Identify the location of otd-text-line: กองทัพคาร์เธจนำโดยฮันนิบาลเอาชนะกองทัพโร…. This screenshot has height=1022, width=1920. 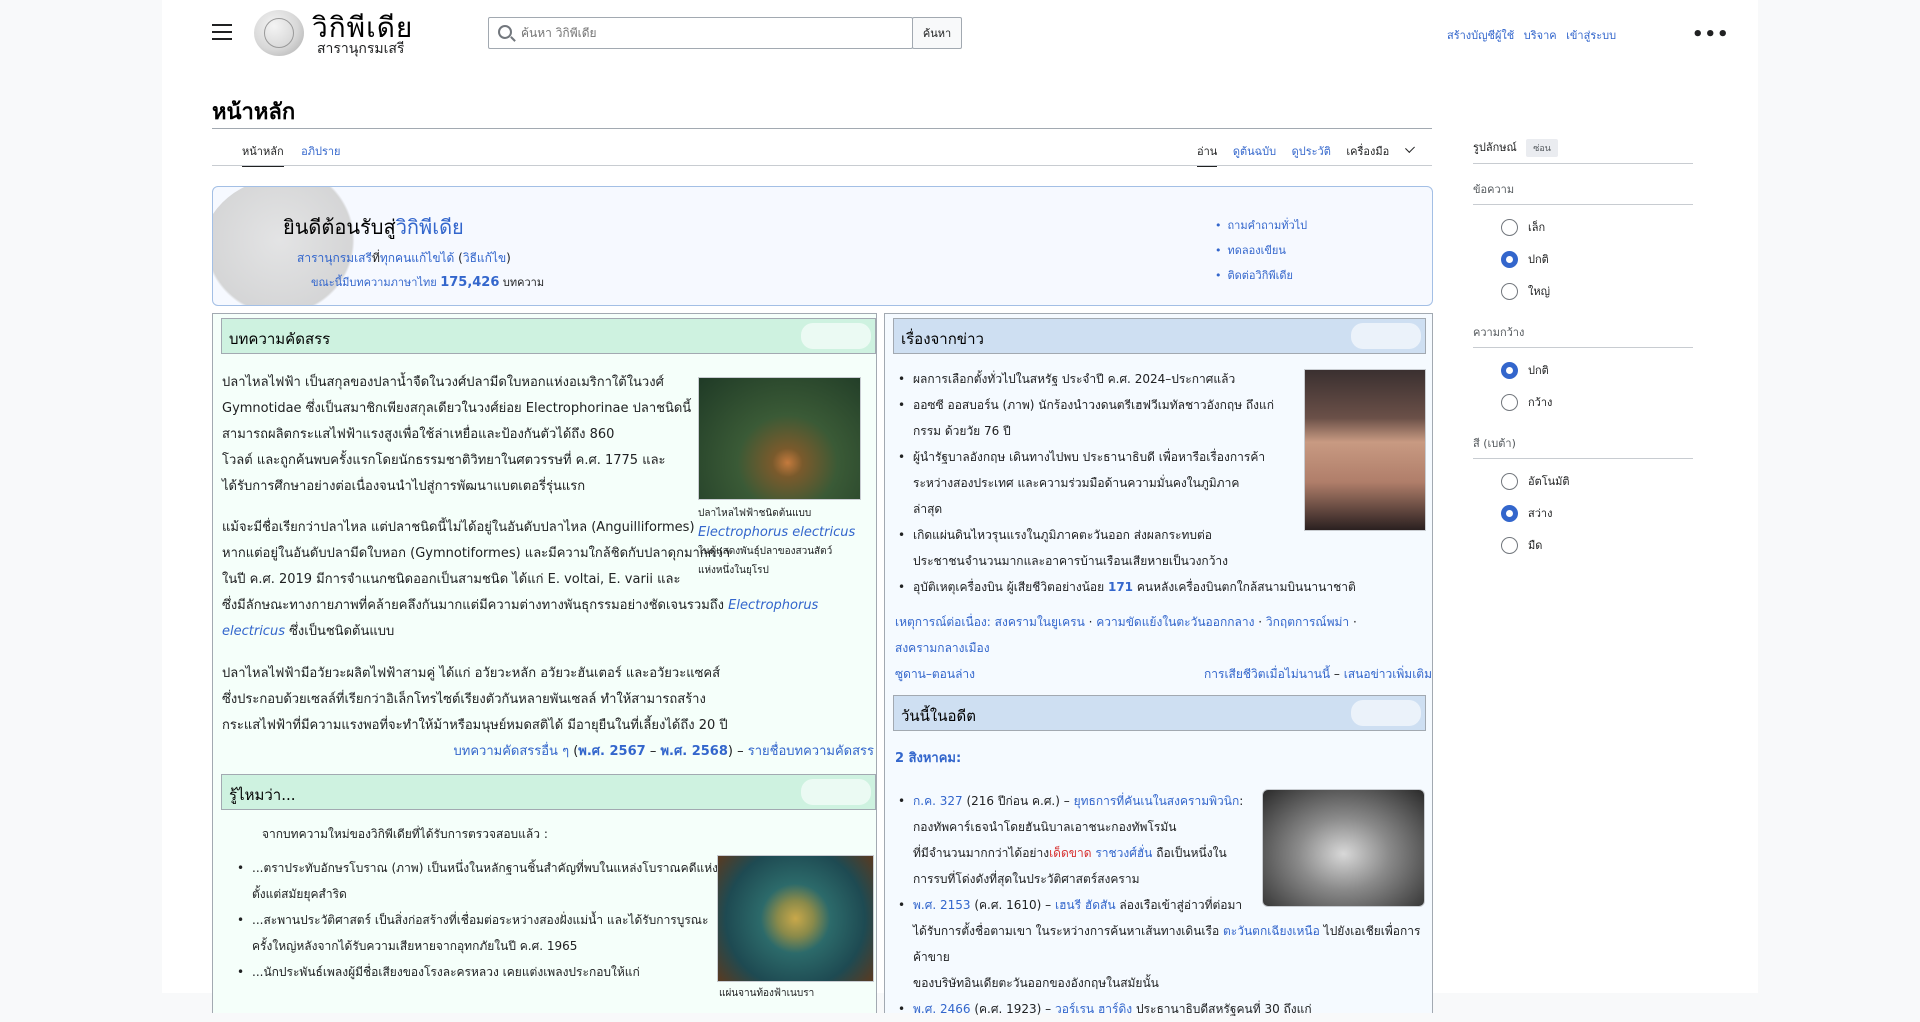
(1045, 827).